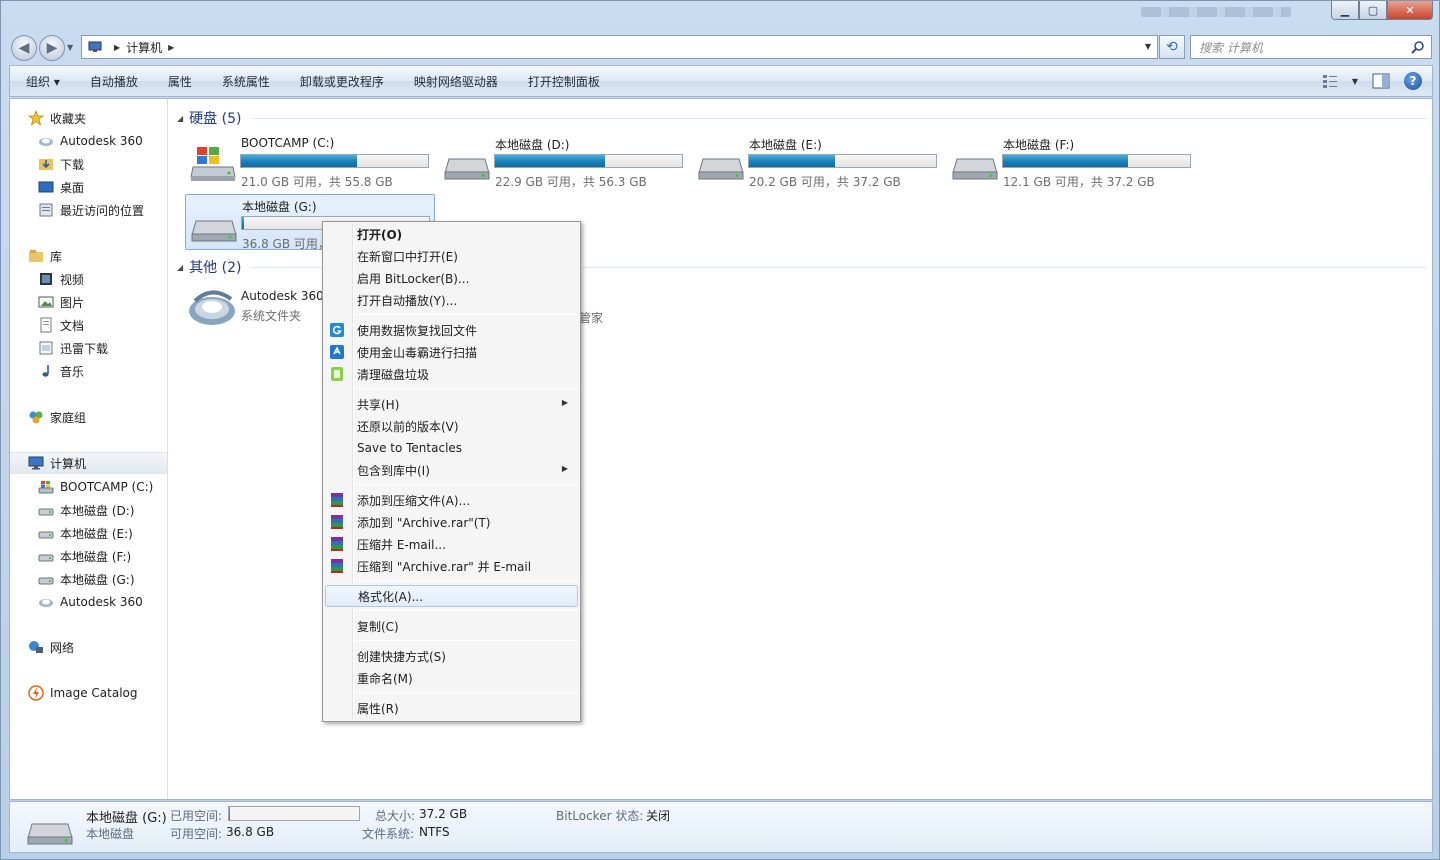  I want to click on refresh-icon: ⟲, so click(1172, 47).